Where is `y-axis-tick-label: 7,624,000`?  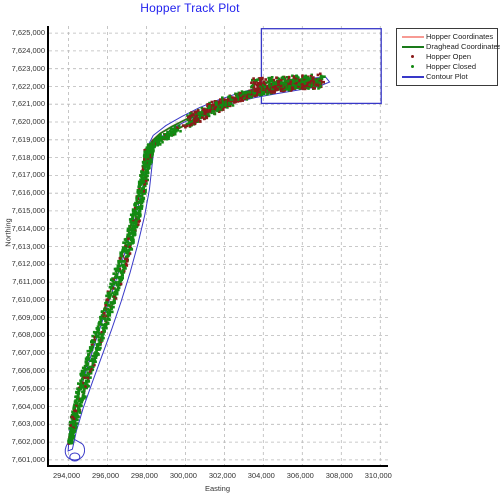
y-axis-tick-label: 7,624,000 is located at coordinates (28, 50).